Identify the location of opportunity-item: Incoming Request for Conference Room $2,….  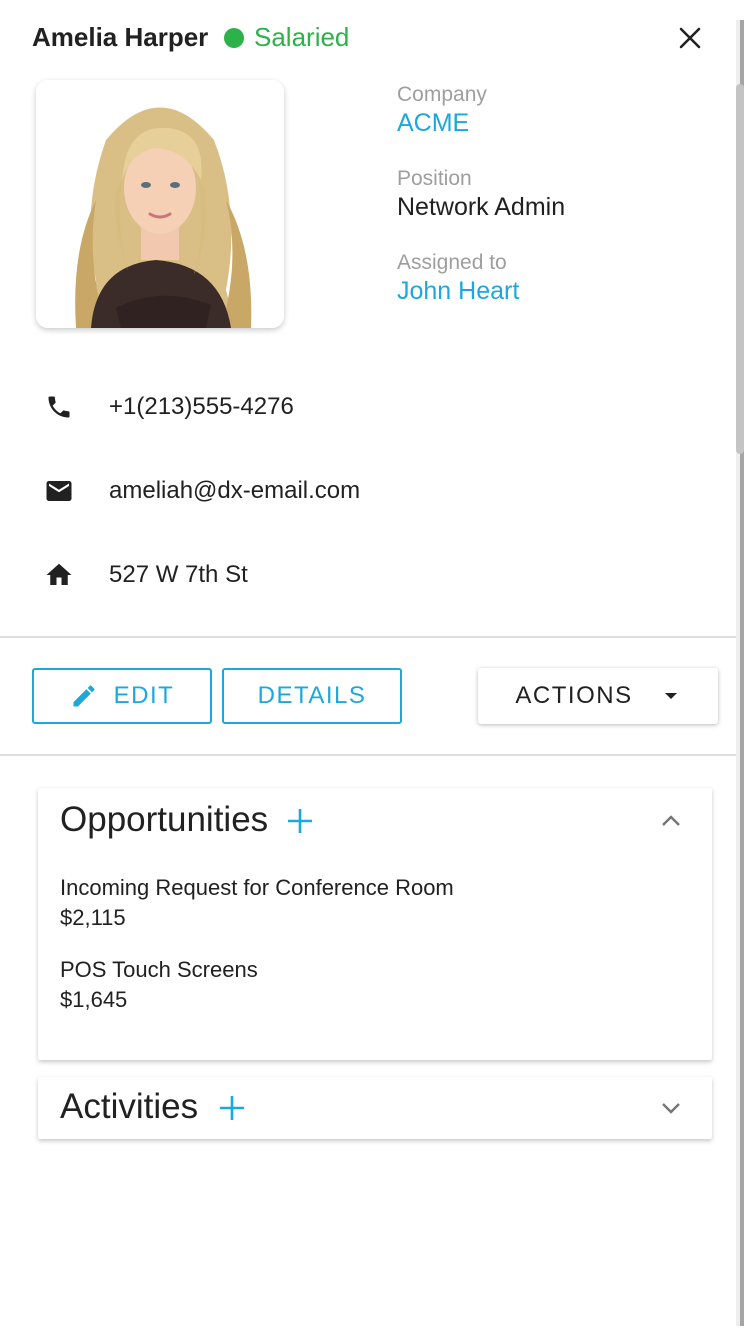
(257, 903).